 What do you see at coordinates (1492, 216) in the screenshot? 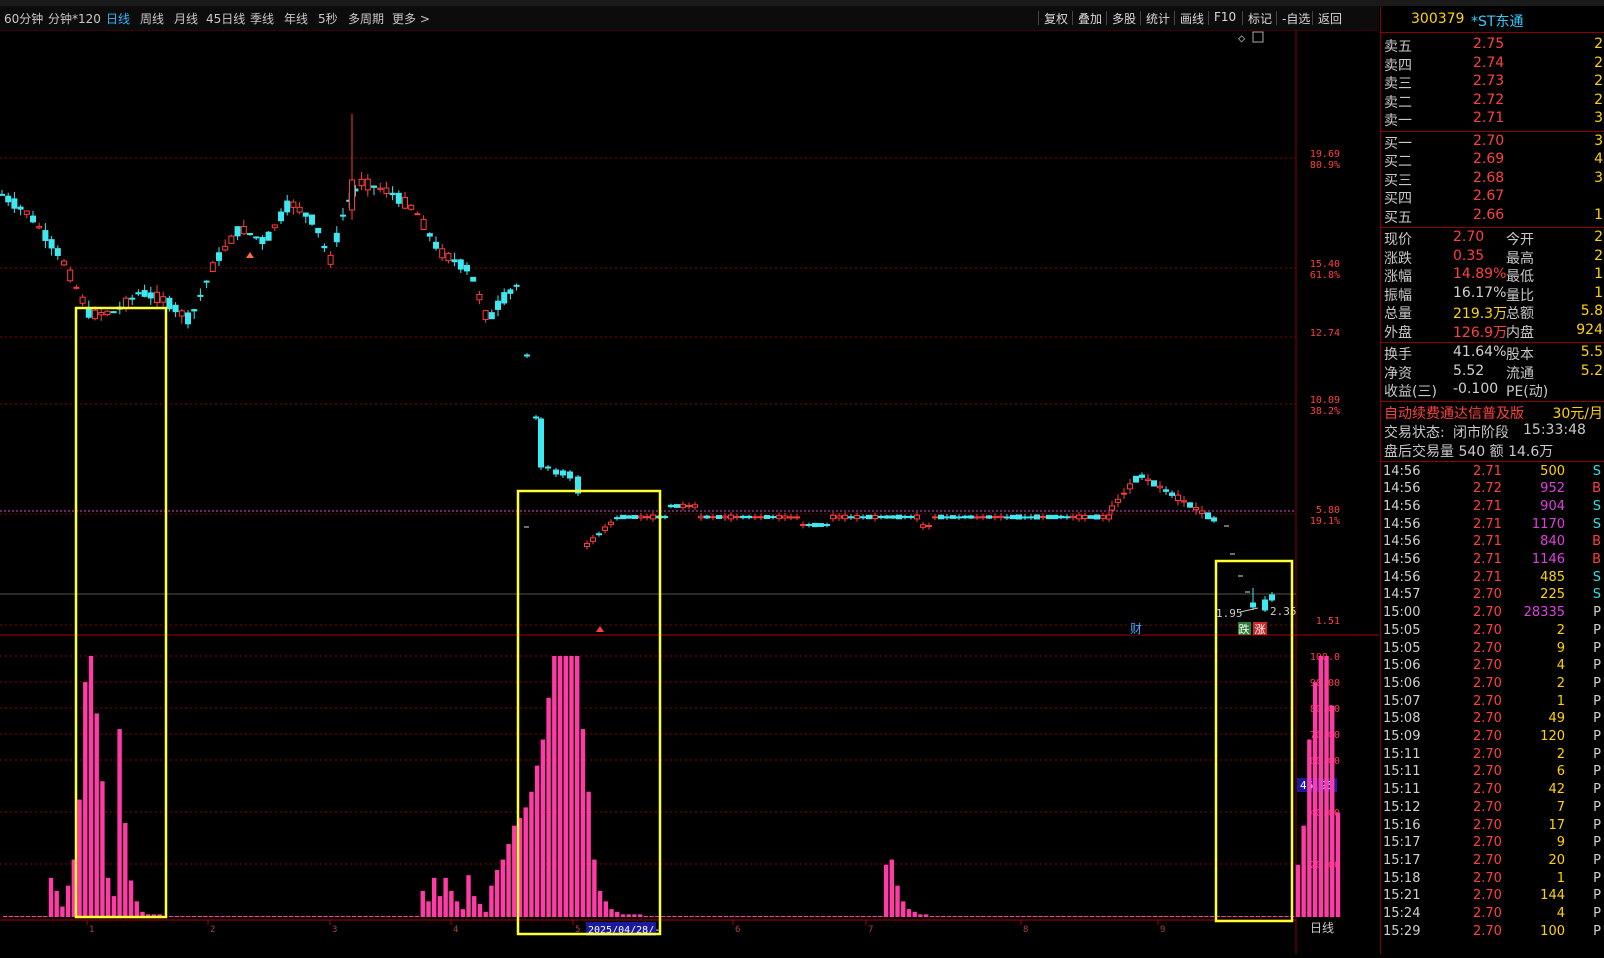
I see `orderbook-buy-row: 买五 2.66 1` at bounding box center [1492, 216].